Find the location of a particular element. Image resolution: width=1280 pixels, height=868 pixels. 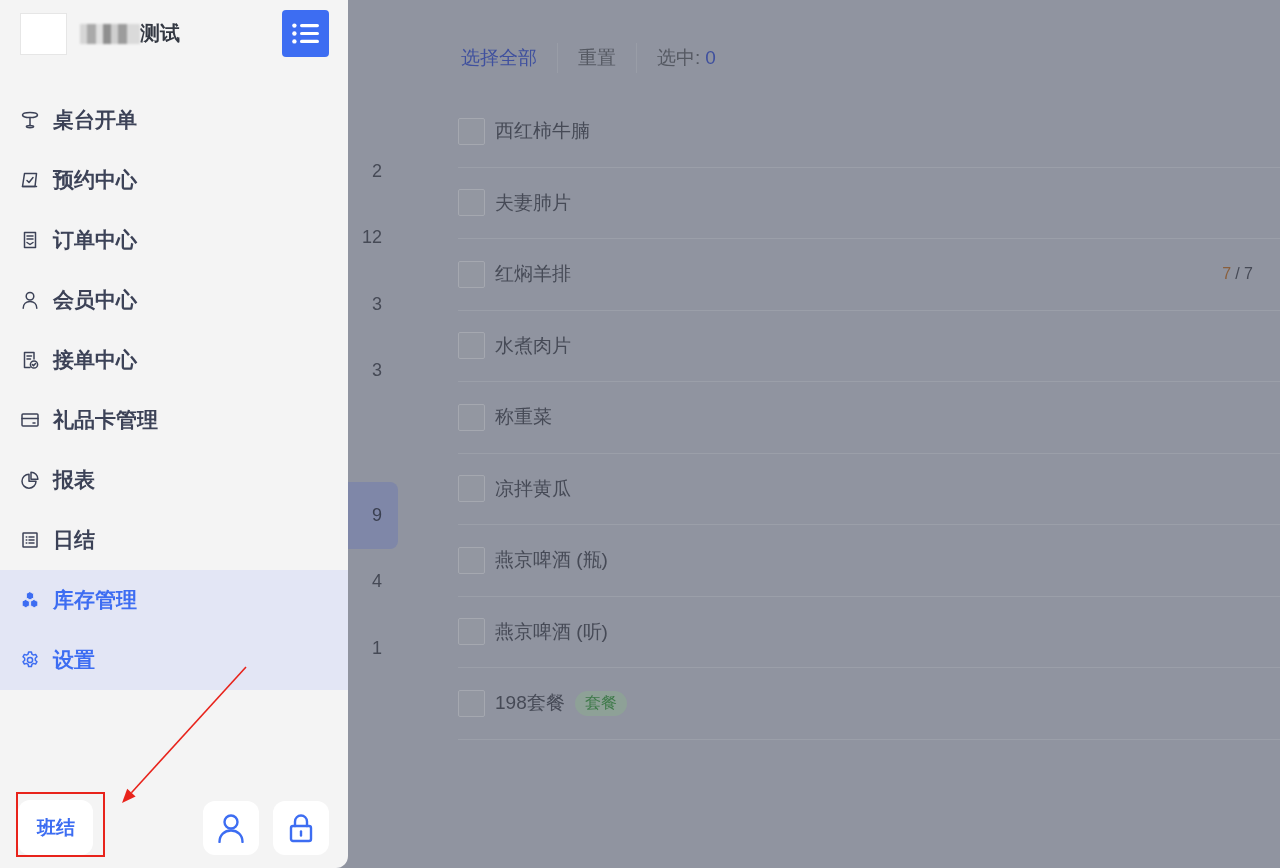

dish-name: 称重菜 is located at coordinates (523, 417).